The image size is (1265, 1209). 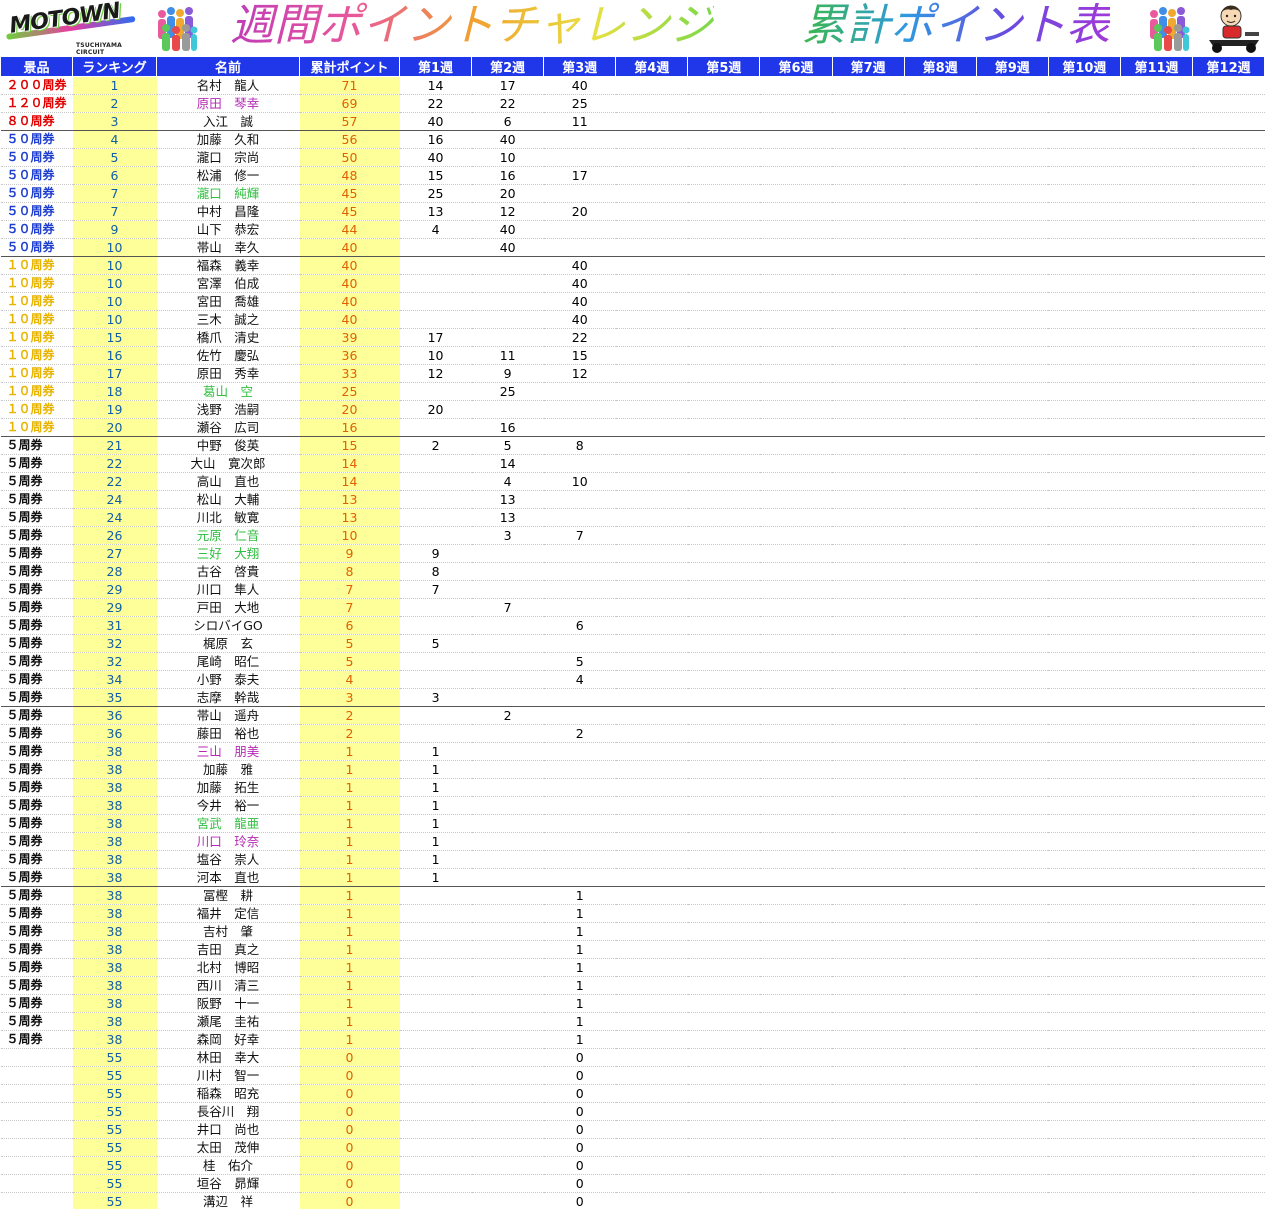 What do you see at coordinates (114, 661) in the screenshot?
I see `cell-rank: 32` at bounding box center [114, 661].